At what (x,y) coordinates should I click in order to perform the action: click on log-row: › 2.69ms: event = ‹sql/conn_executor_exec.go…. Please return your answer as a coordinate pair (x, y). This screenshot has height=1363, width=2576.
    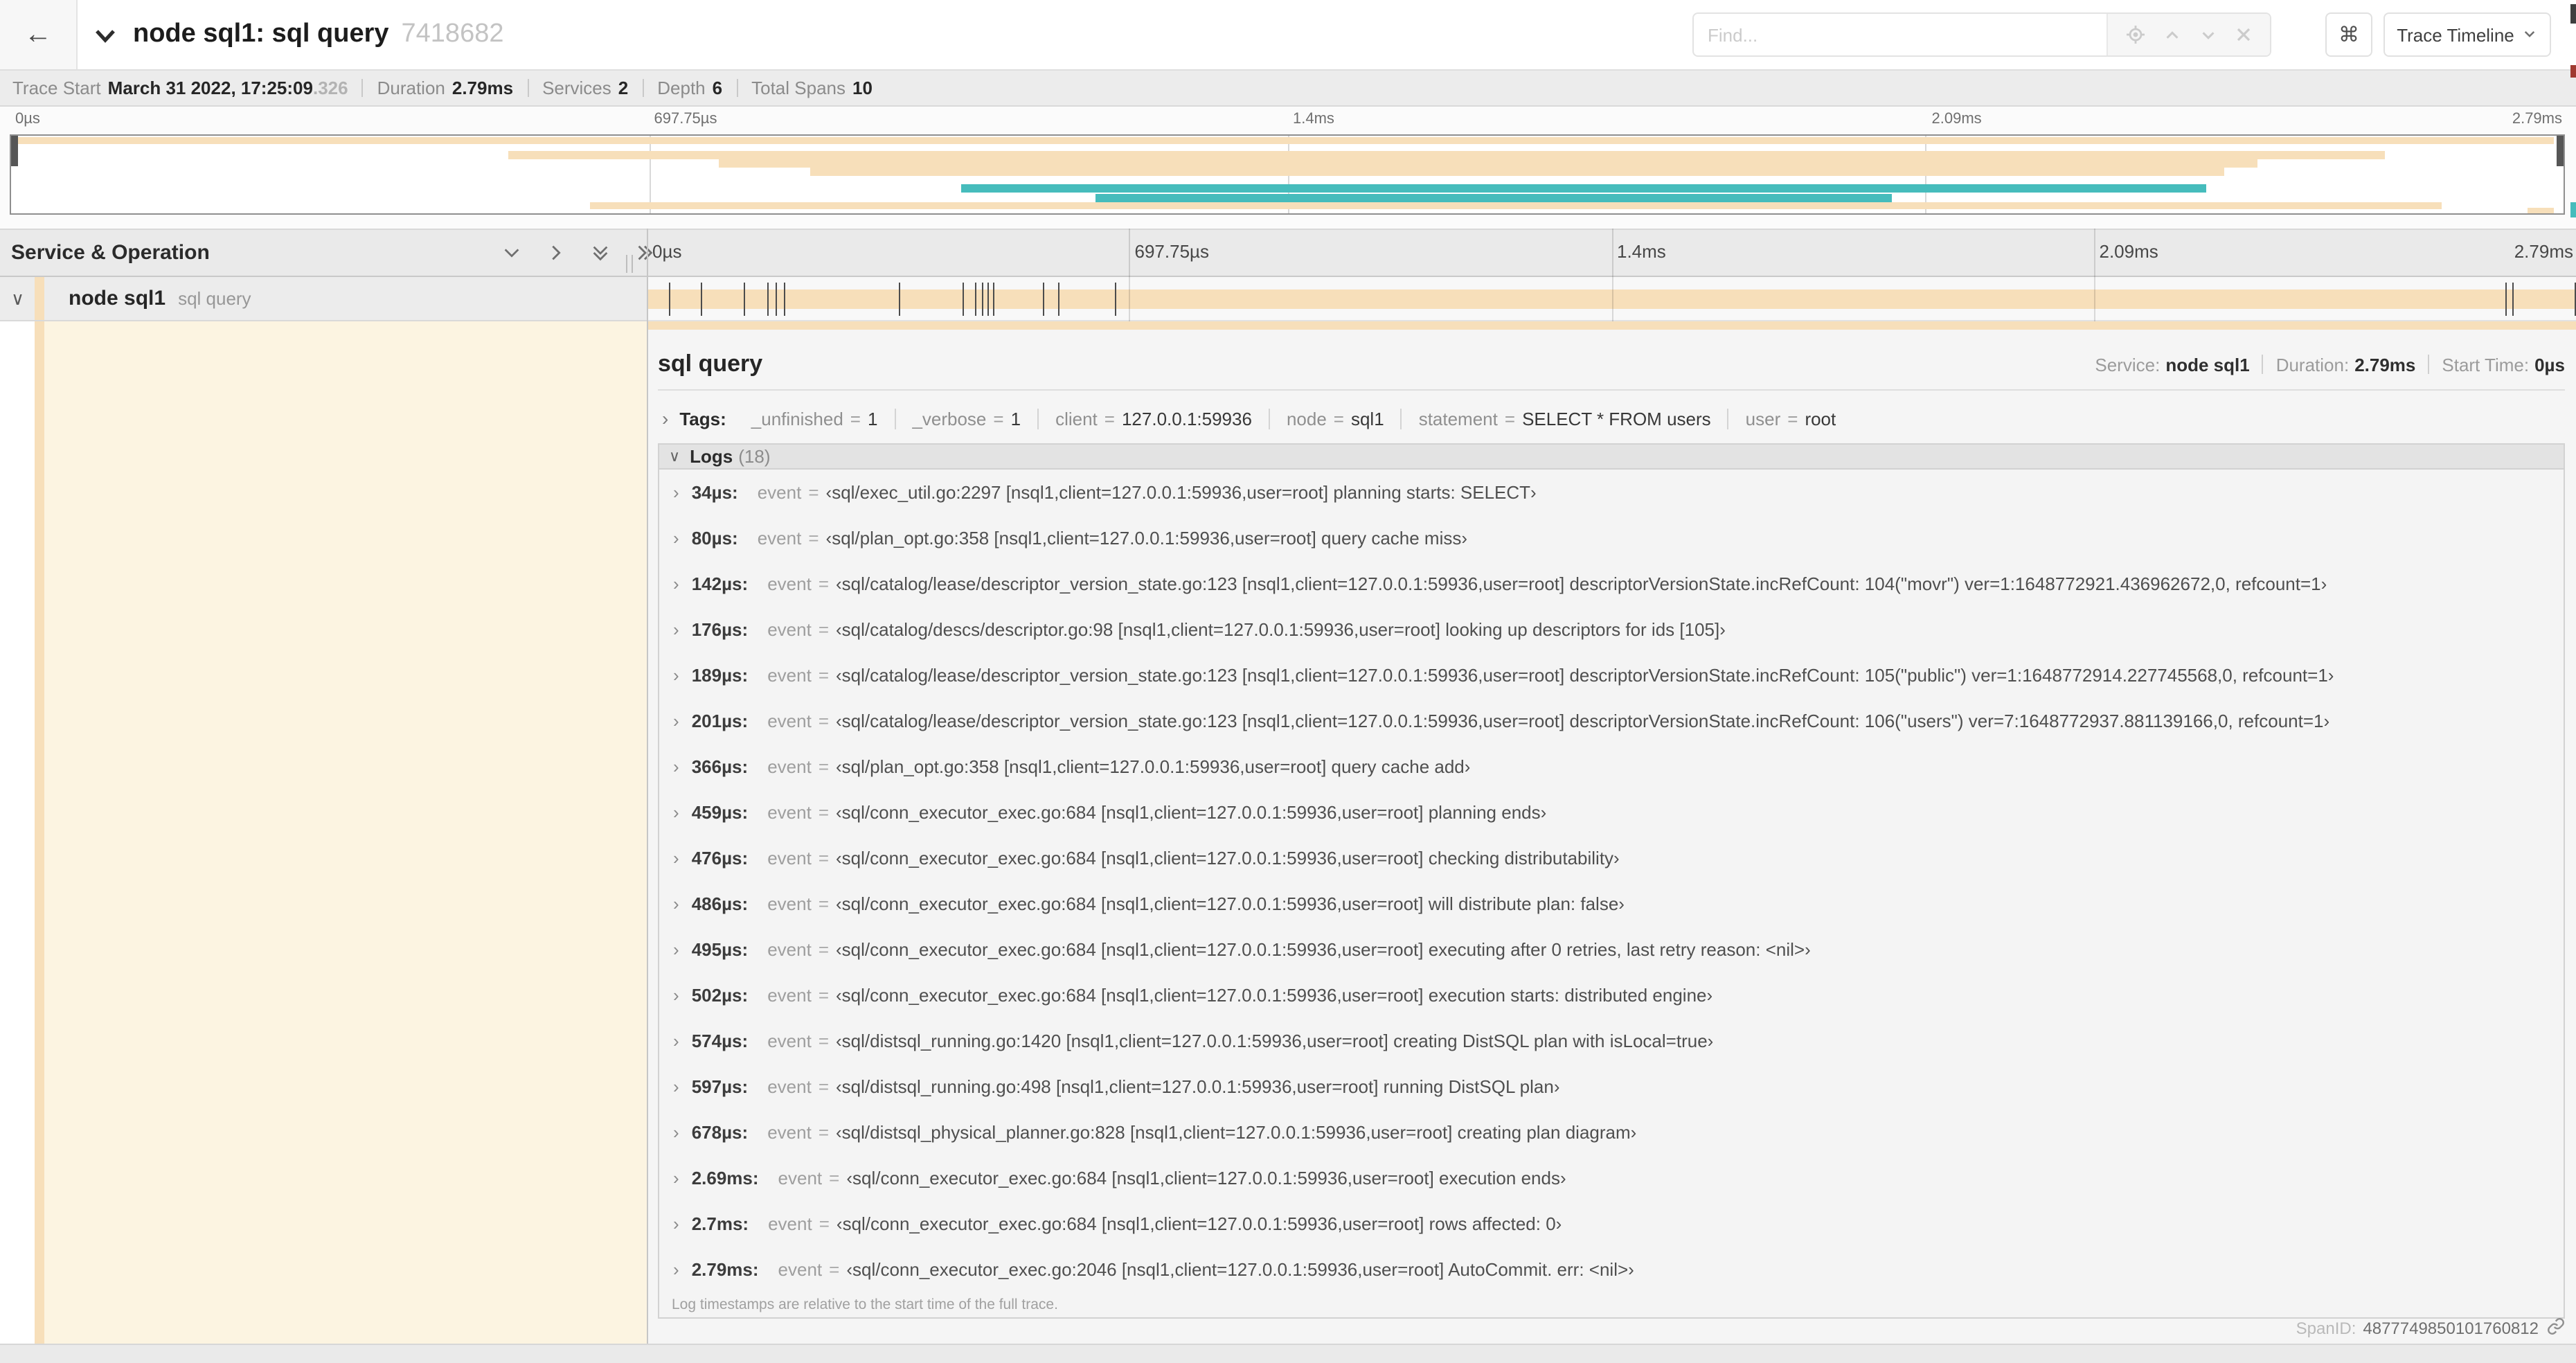
    Looking at the image, I should click on (1612, 1178).